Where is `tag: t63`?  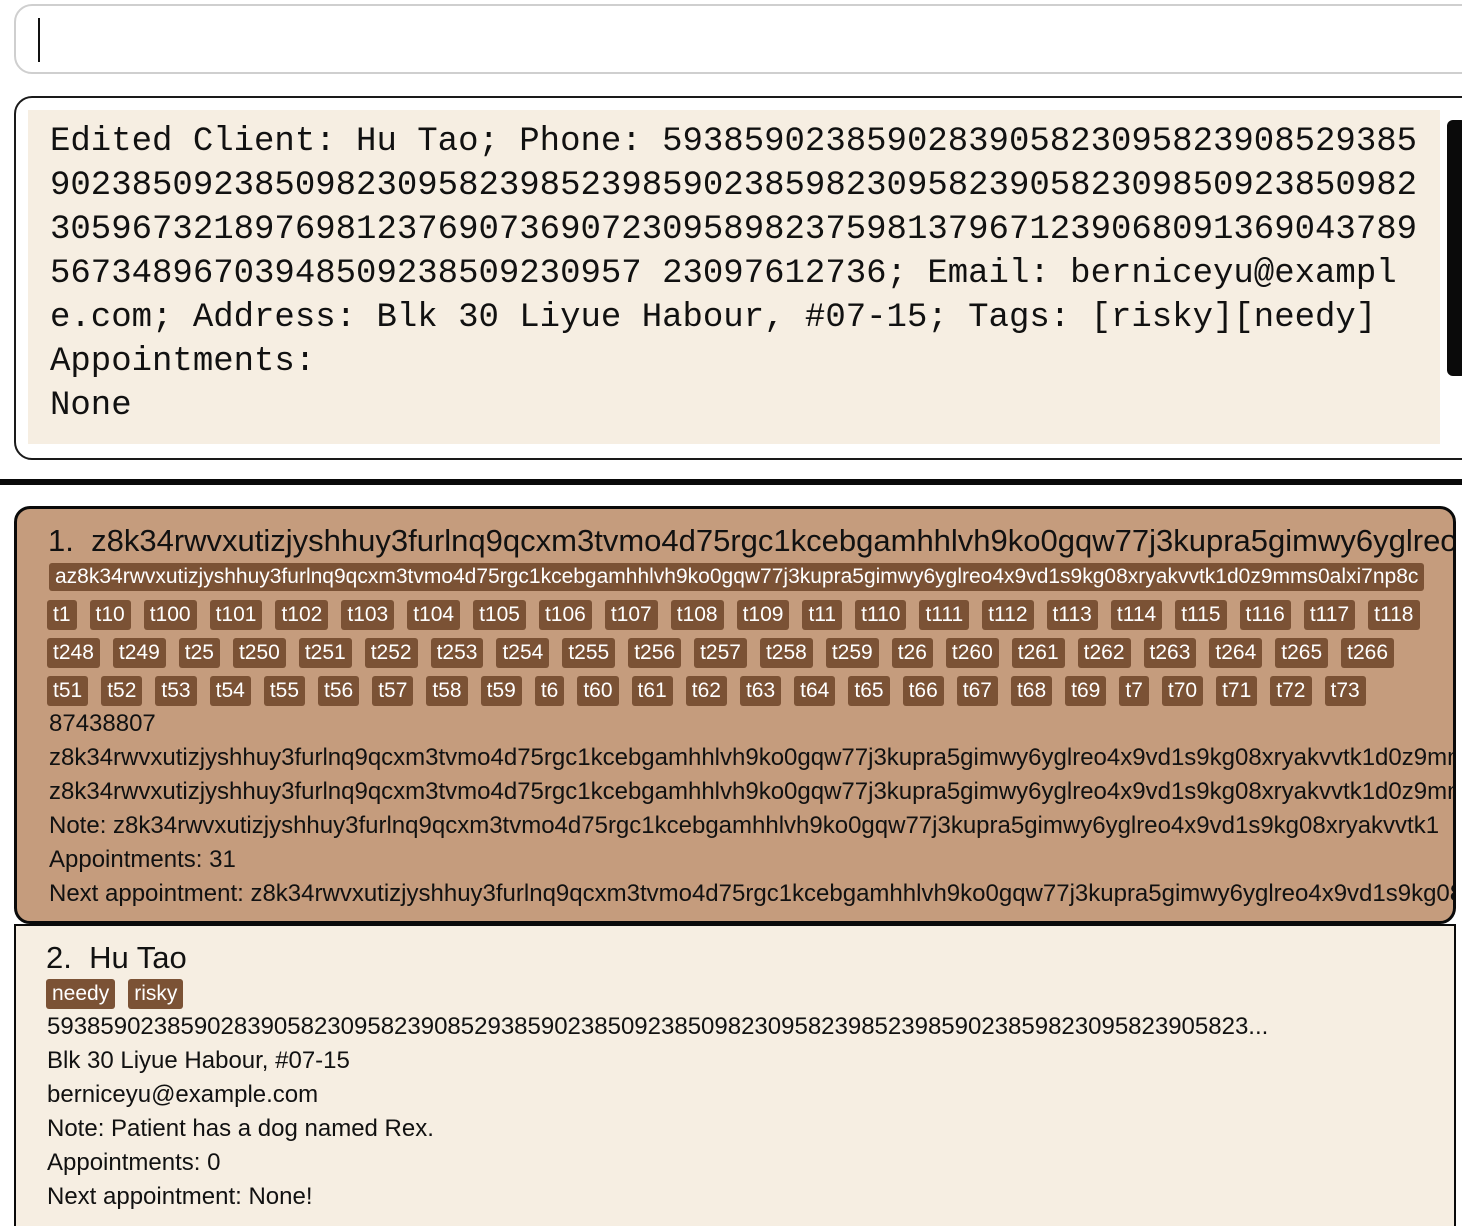 tag: t63 is located at coordinates (760, 691).